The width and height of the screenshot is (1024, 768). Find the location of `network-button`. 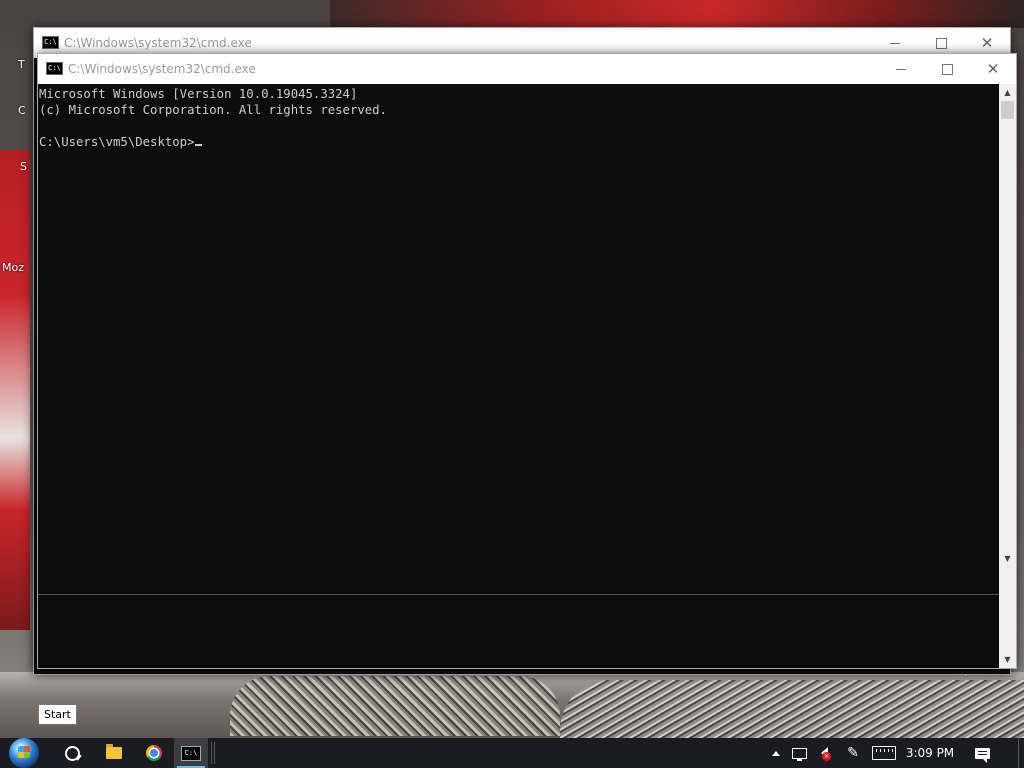

network-button is located at coordinates (799, 753).